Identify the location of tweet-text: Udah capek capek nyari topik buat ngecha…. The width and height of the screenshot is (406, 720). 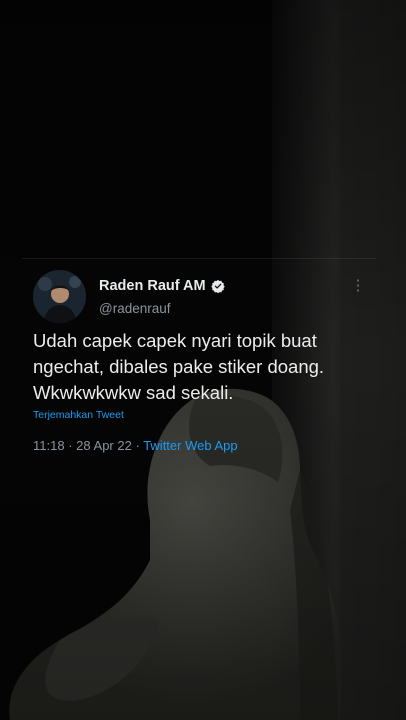
(198, 367).